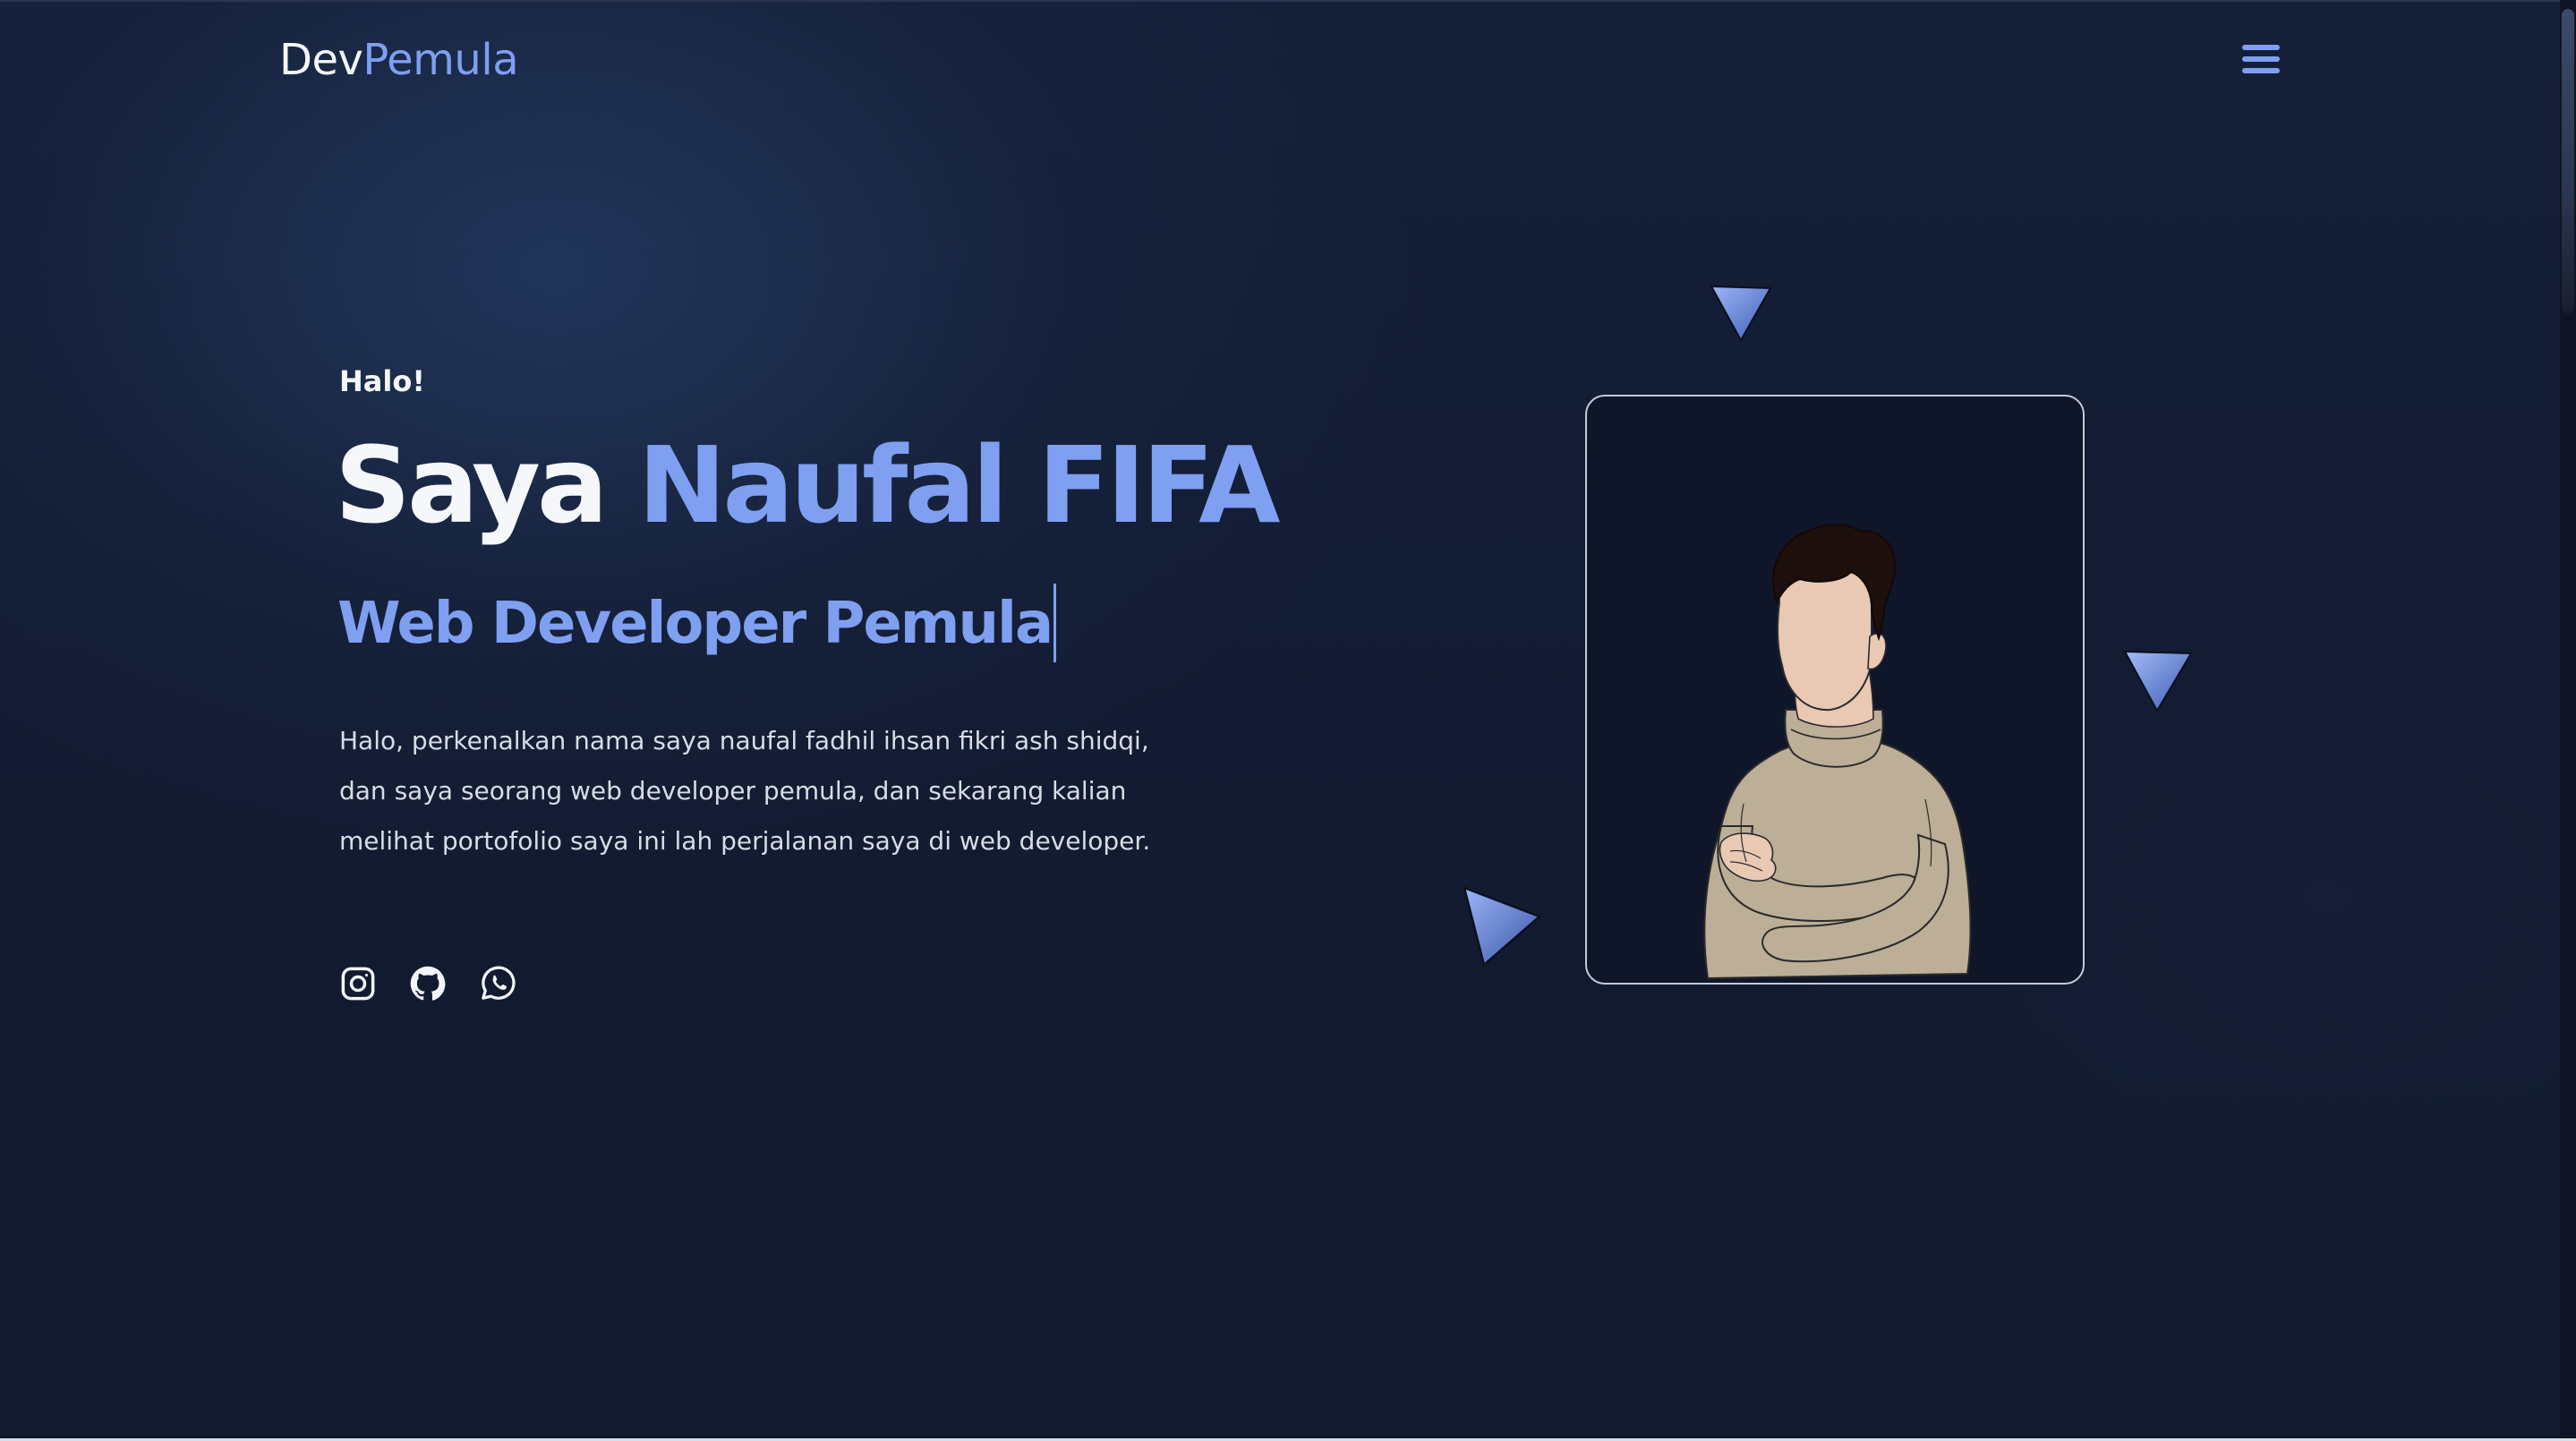 The image size is (2576, 1441). Describe the element at coordinates (382, 381) in the screenshot. I see `greeting-text: Halo!` at that location.